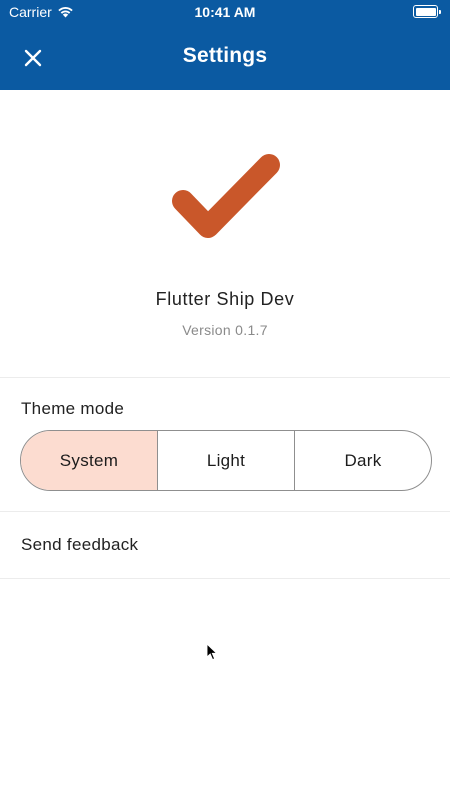 Image resolution: width=450 pixels, height=800 pixels. Describe the element at coordinates (363, 460) in the screenshot. I see `theme-option-dark: Dark` at that location.